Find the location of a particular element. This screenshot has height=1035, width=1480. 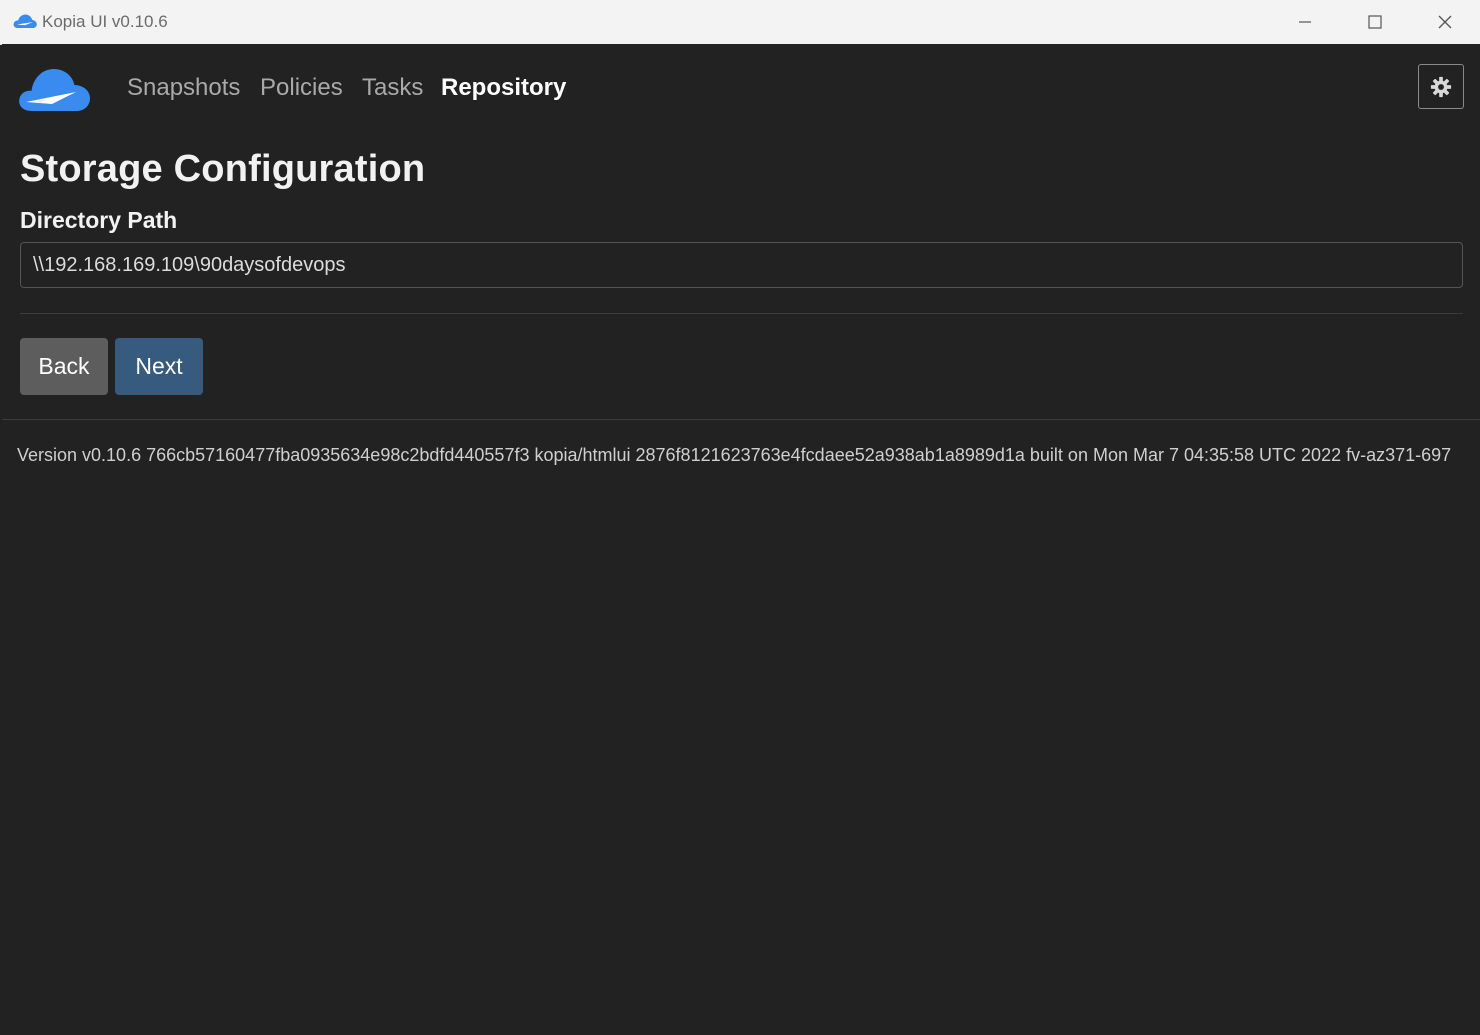

kopia-title-icon is located at coordinates (25, 21).